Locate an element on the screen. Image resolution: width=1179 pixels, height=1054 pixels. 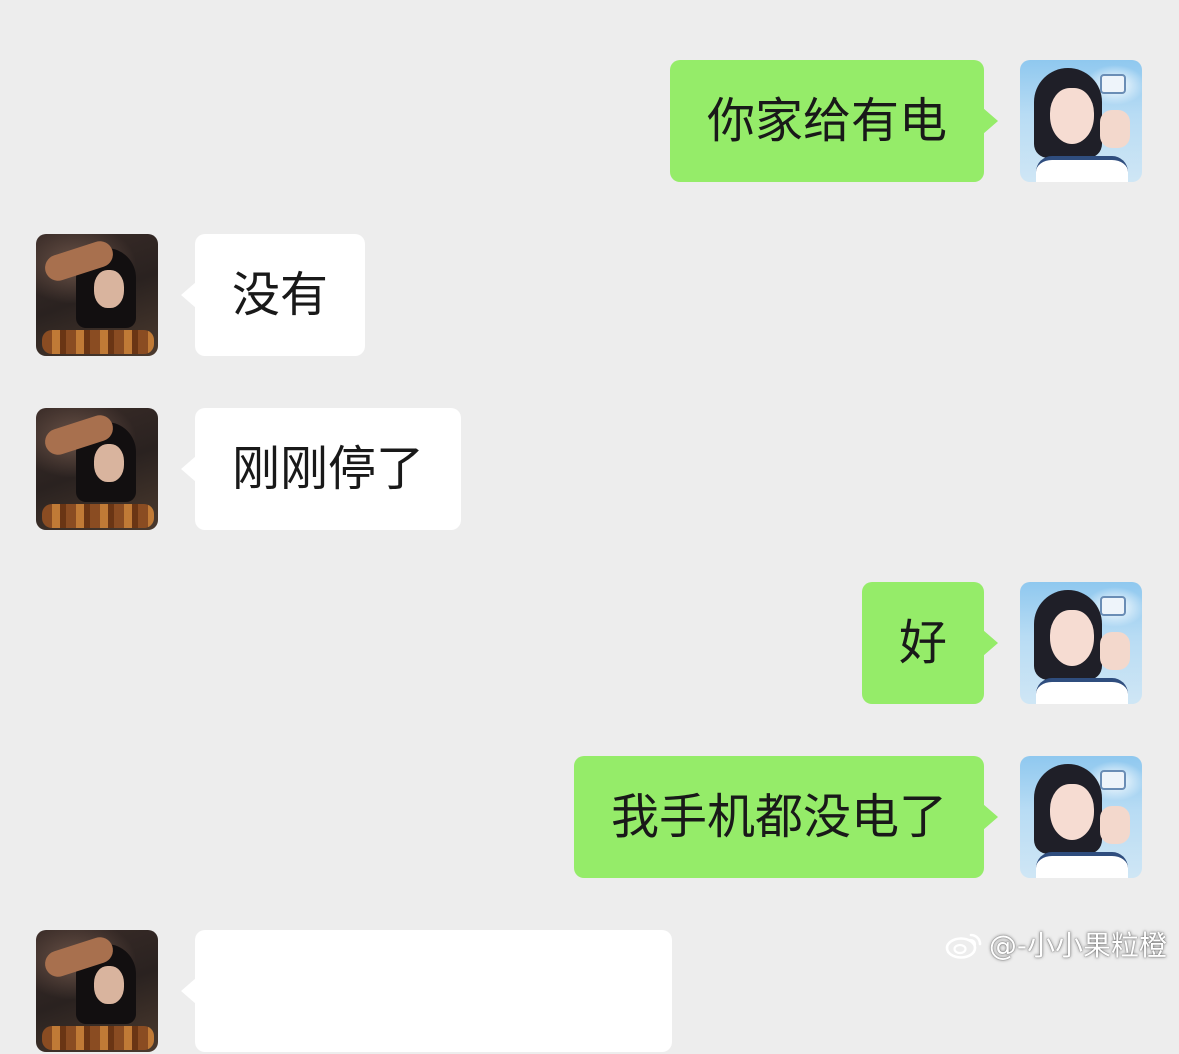
watermark-text: @-小小果粒橙 is located at coordinates (1077, 945).